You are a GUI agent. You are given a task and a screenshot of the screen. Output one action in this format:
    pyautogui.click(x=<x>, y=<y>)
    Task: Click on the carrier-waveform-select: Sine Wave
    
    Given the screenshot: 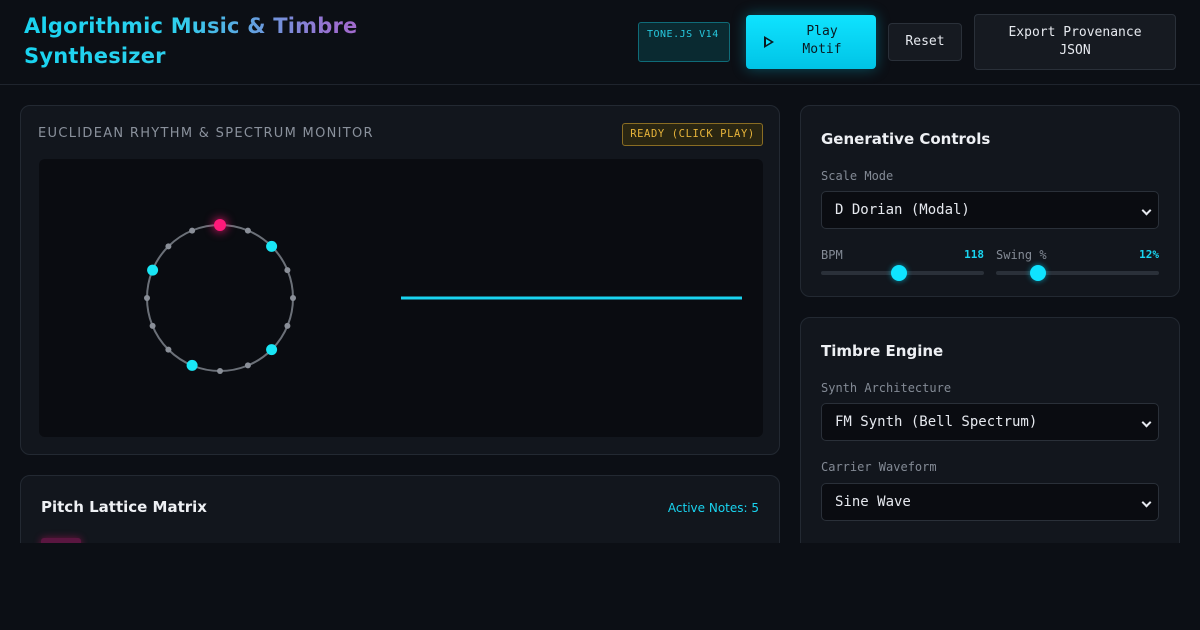 What is the action you would take?
    pyautogui.click(x=990, y=502)
    